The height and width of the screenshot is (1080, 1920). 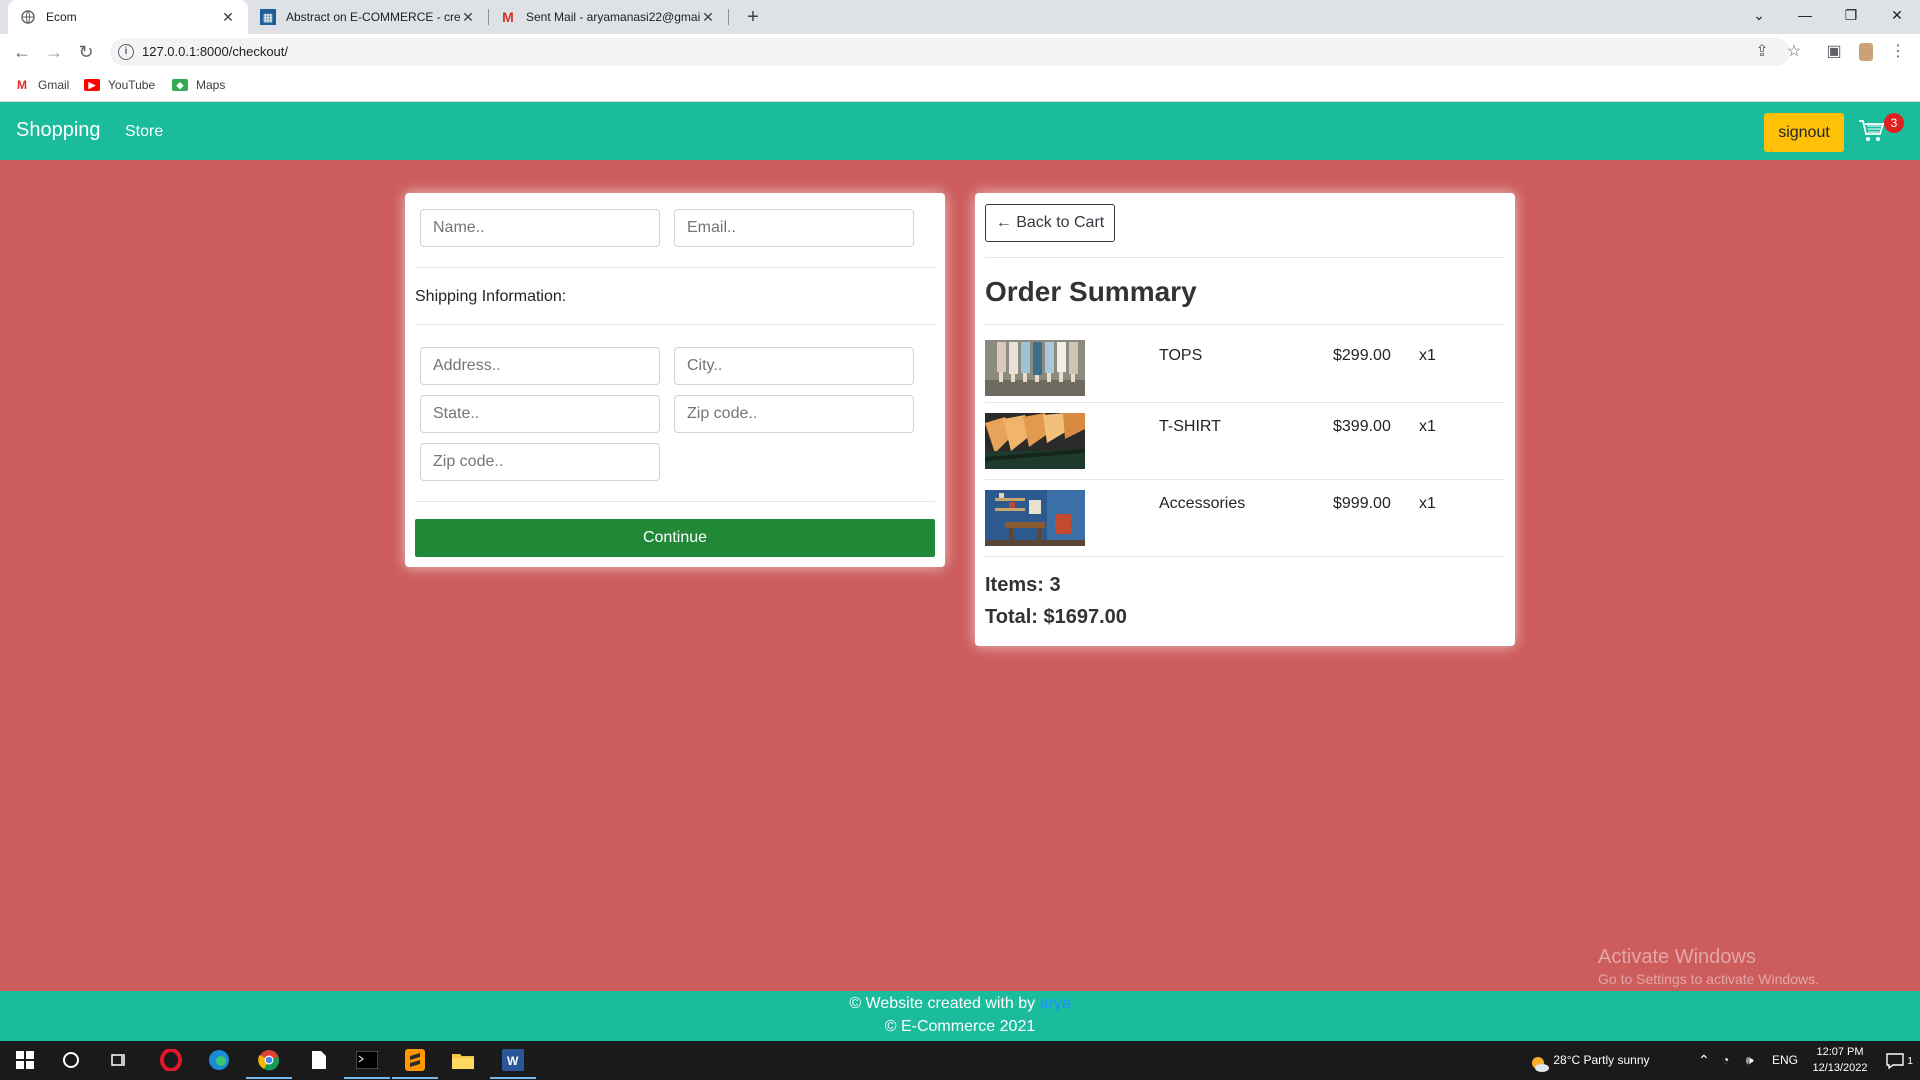 I want to click on bookmark-youtube: ▶ YouTube, so click(x=119, y=85).